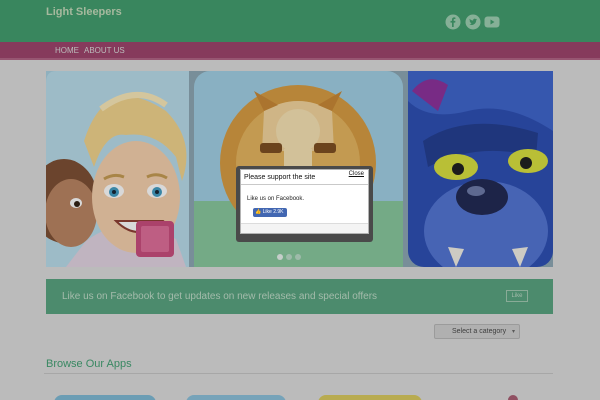 The image size is (600, 400). What do you see at coordinates (298, 373) in the screenshot?
I see `divider` at bounding box center [298, 373].